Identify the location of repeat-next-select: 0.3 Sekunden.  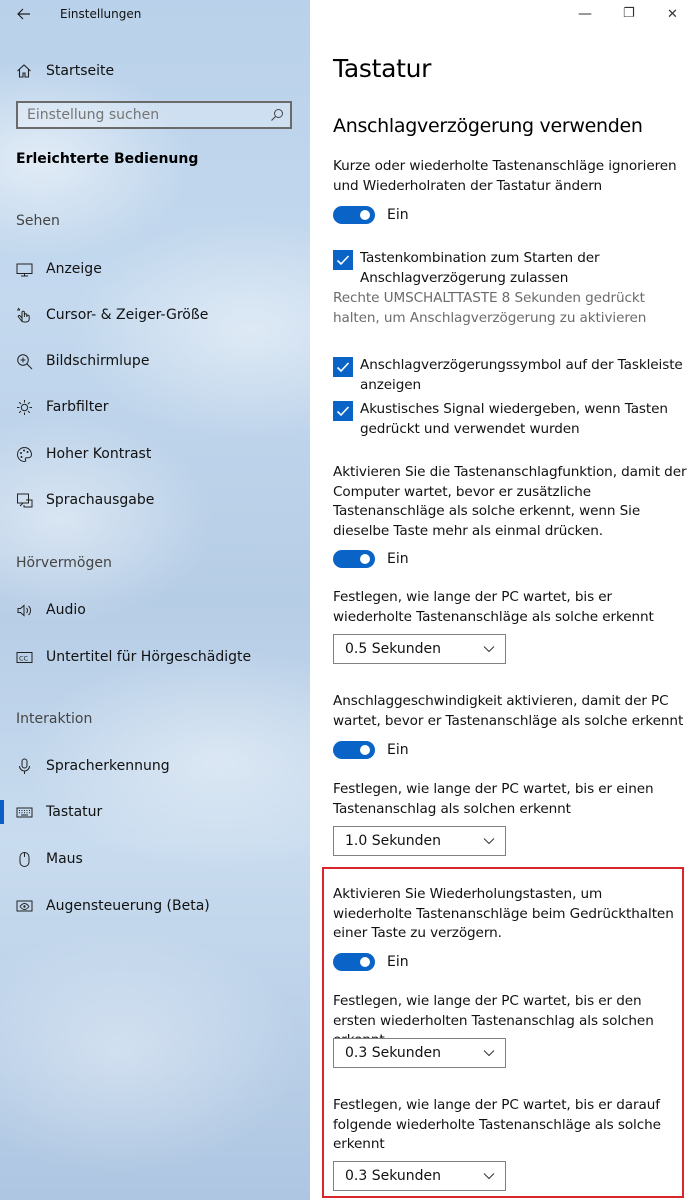
(419, 1176).